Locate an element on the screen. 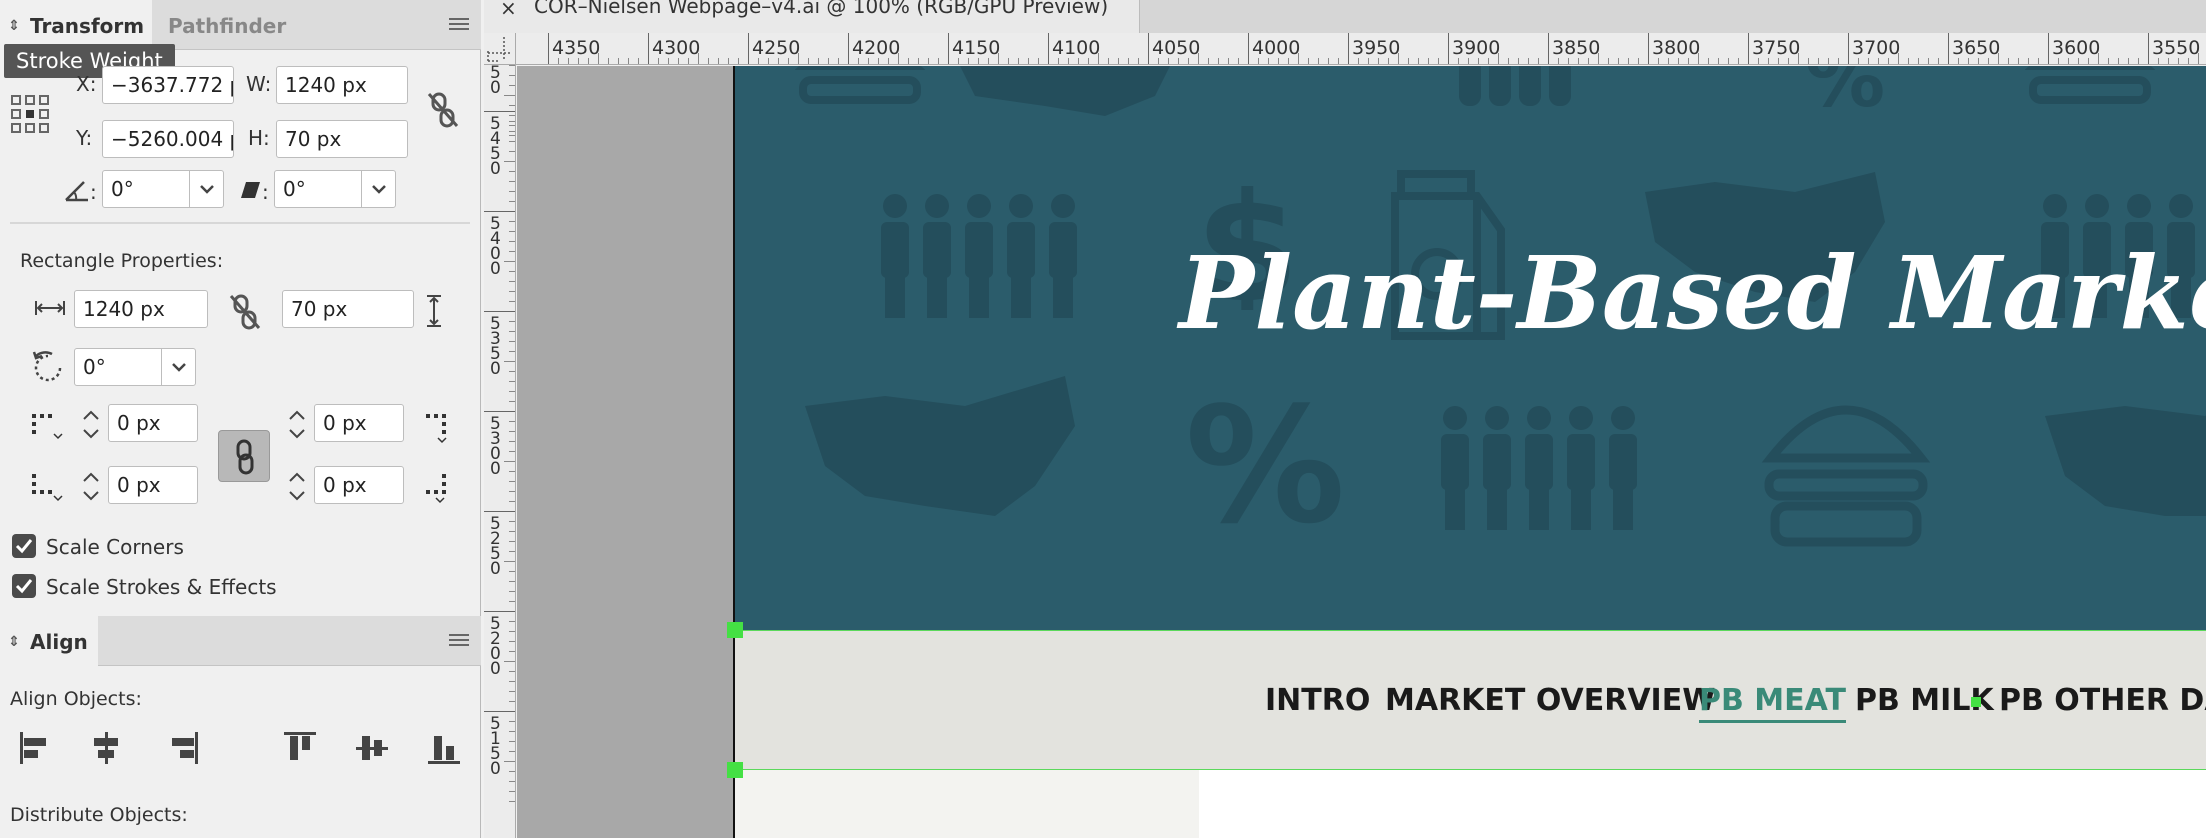  w-label: W: is located at coordinates (259, 84).